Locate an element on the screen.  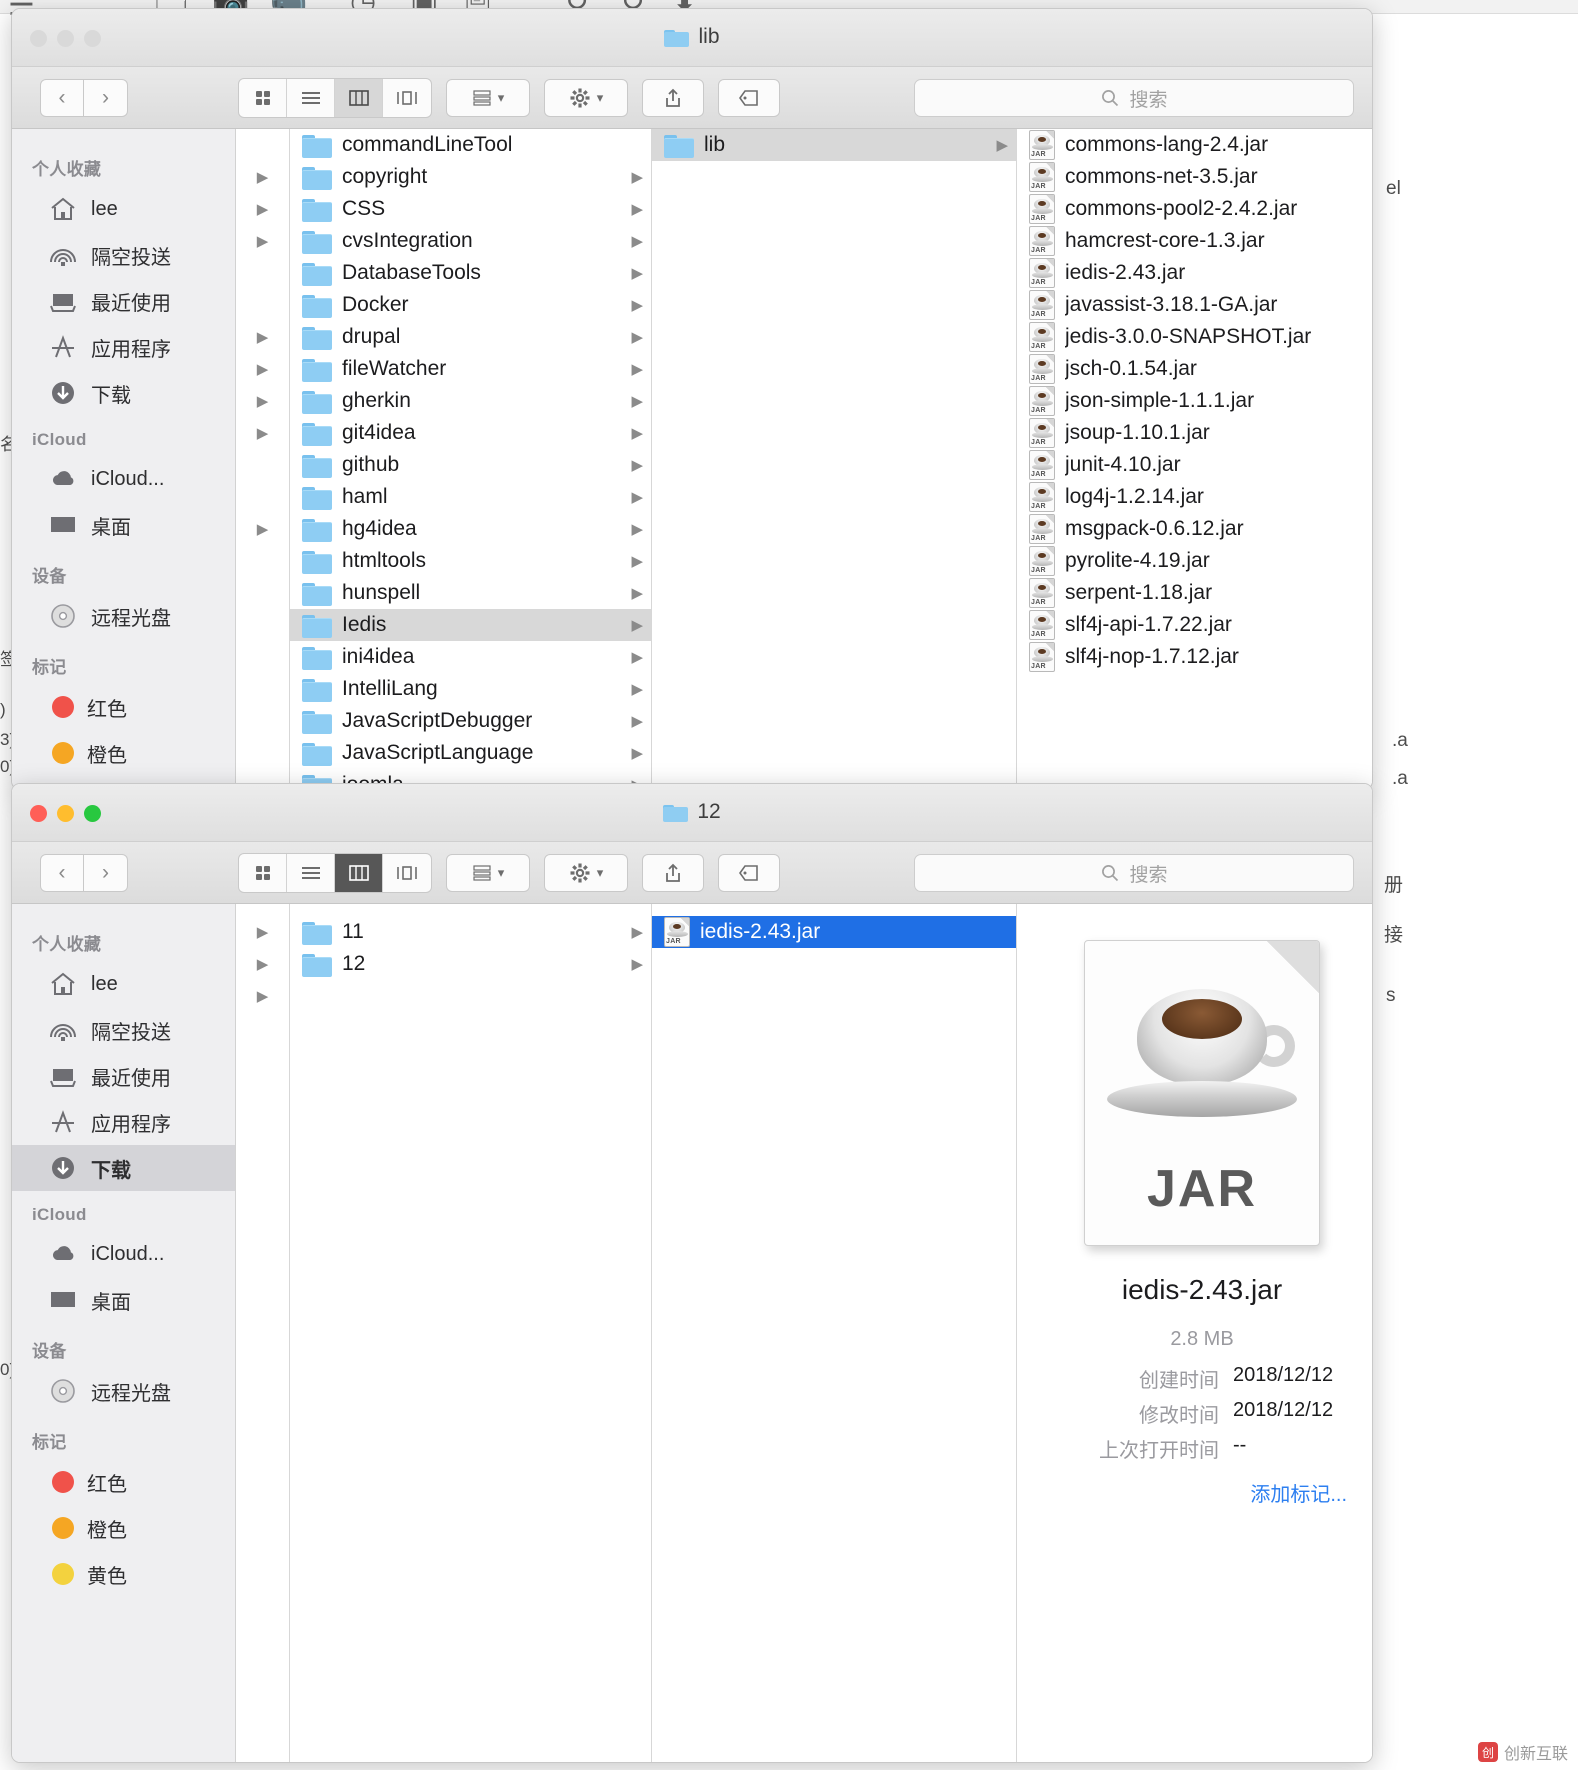
action-button-12: ▾ is located at coordinates (586, 872).